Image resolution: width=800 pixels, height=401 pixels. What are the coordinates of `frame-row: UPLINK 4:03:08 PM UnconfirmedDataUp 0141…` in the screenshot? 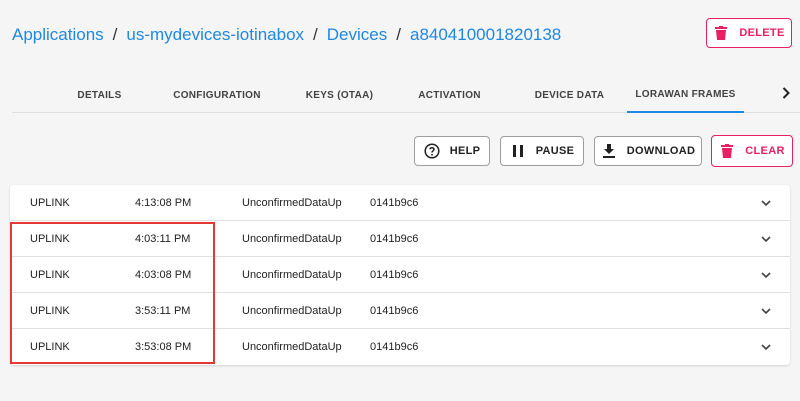 It's located at (400, 275).